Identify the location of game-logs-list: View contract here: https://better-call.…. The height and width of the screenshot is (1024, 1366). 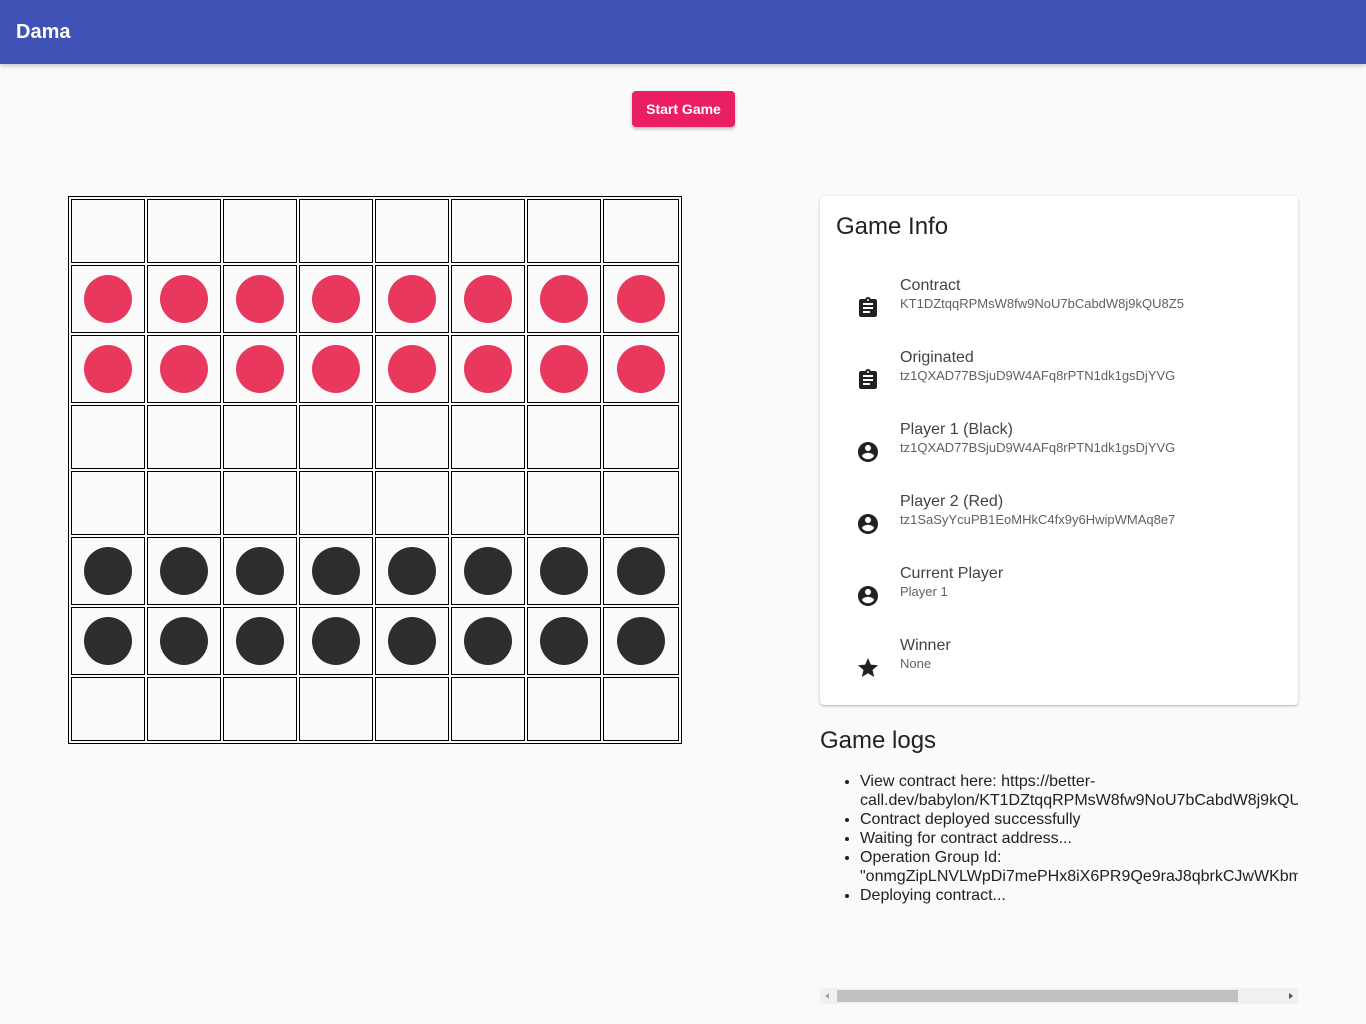
(1059, 842).